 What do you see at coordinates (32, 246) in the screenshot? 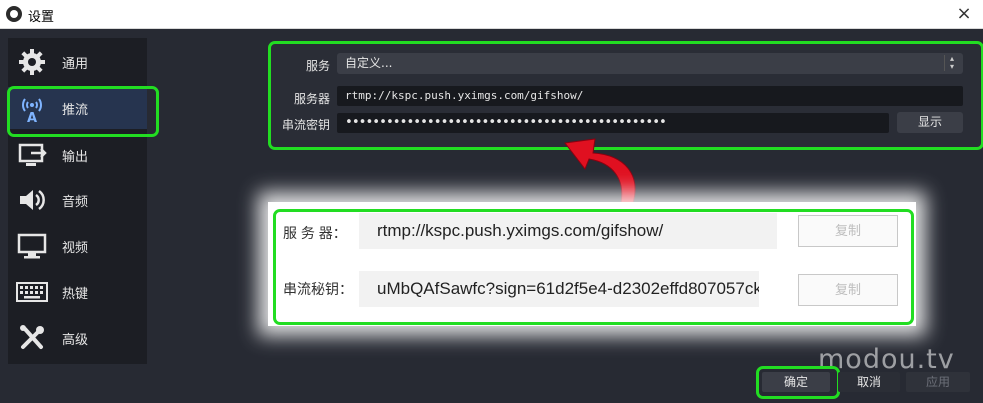
I see `monitor-icon` at bounding box center [32, 246].